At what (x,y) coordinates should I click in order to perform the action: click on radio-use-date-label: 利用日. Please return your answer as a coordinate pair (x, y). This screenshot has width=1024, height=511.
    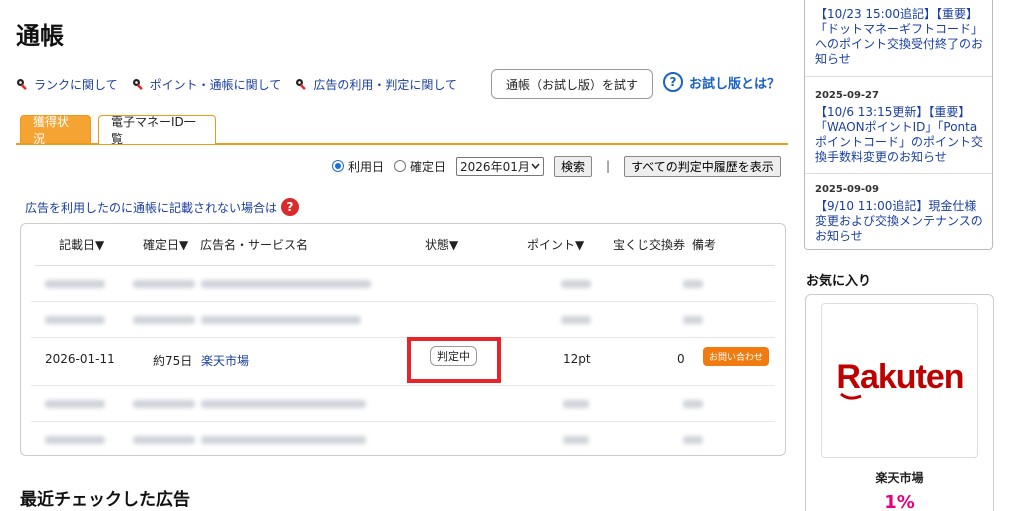
    Looking at the image, I should click on (366, 166).